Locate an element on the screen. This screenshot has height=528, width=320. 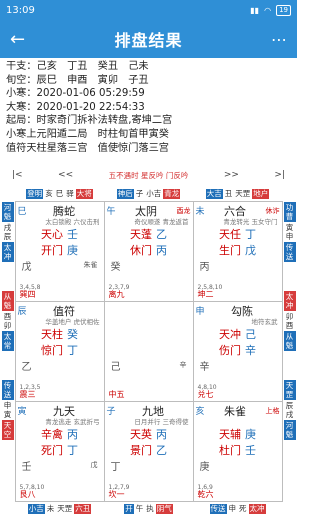
palace-branch: 辰 is located at coordinates (22, 312).